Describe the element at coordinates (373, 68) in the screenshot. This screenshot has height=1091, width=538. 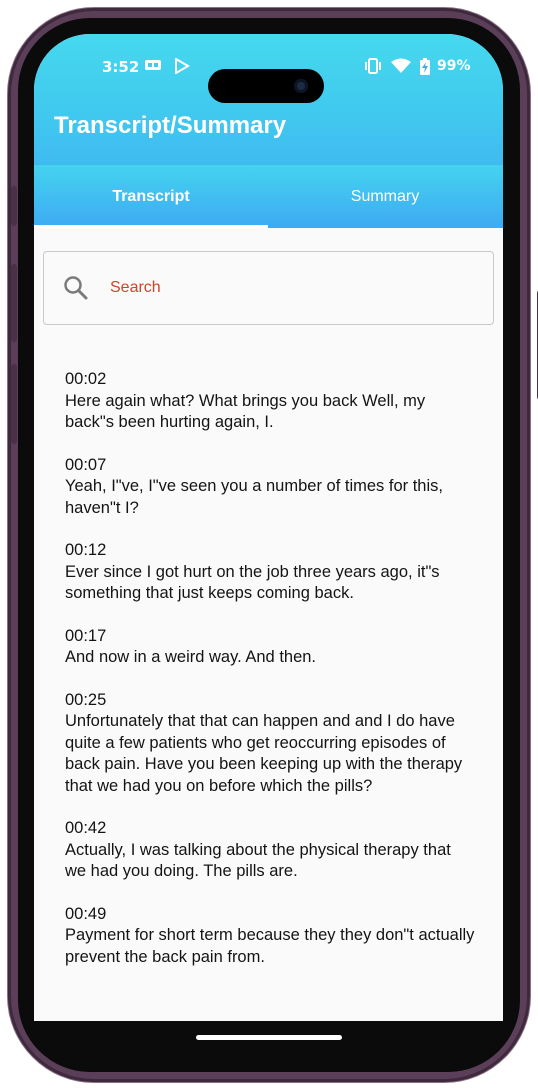
I see `vibrate-icon` at that location.